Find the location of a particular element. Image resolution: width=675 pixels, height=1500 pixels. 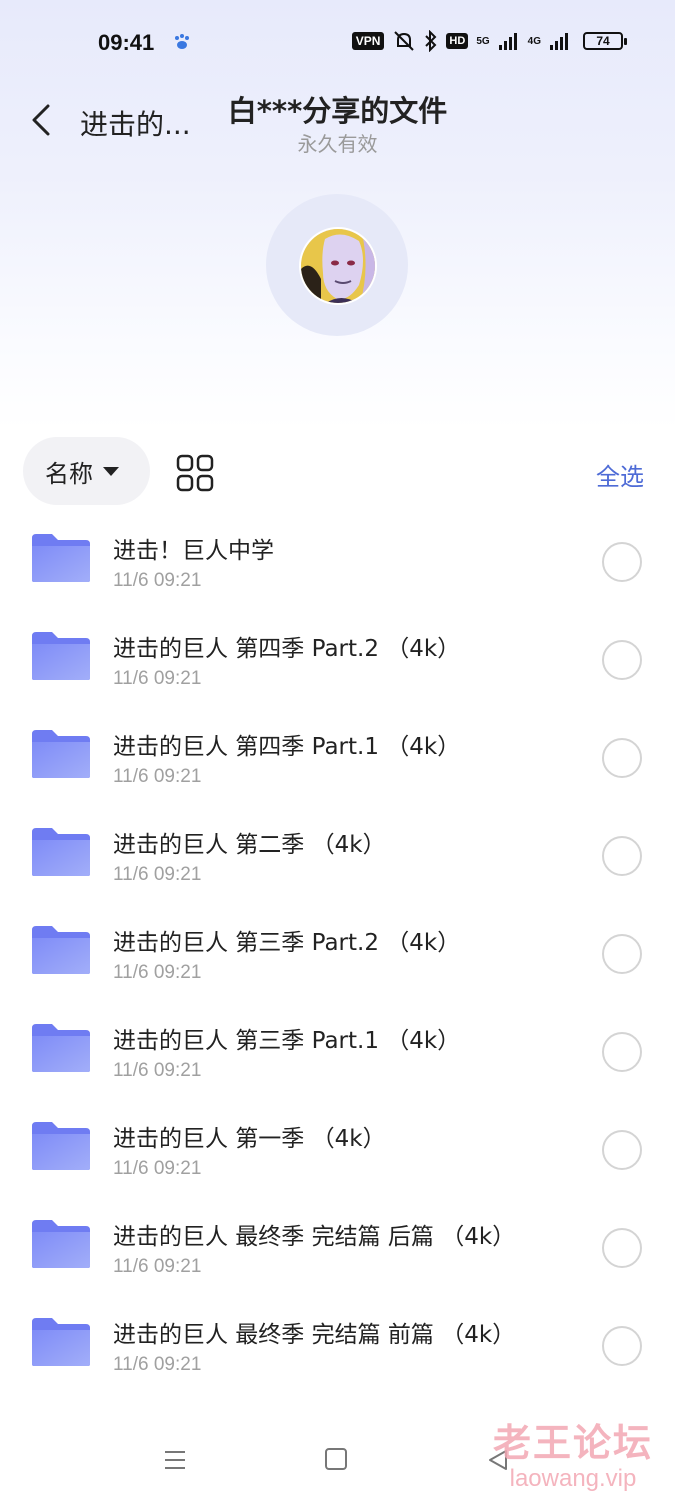

grid-view-icon is located at coordinates (195, 473).